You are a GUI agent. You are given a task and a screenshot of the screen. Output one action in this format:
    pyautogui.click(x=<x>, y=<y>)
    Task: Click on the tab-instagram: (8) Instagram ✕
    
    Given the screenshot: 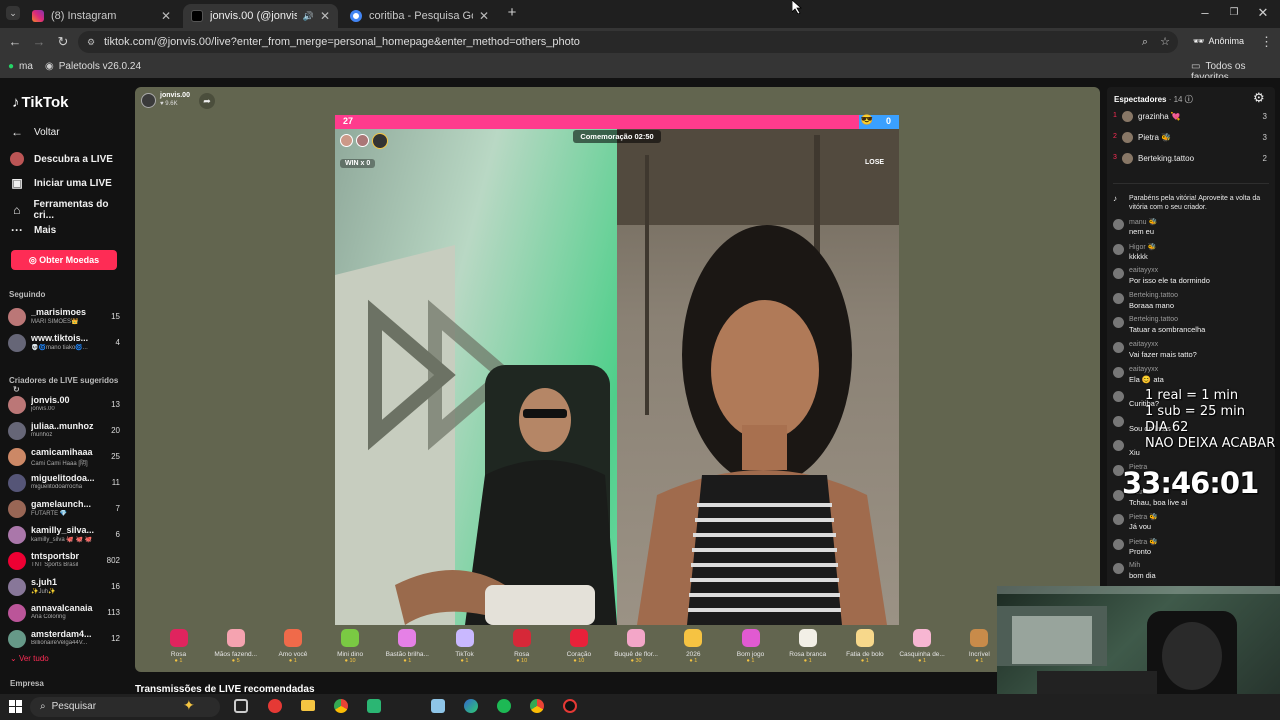 What is the action you would take?
    pyautogui.click(x=101, y=16)
    